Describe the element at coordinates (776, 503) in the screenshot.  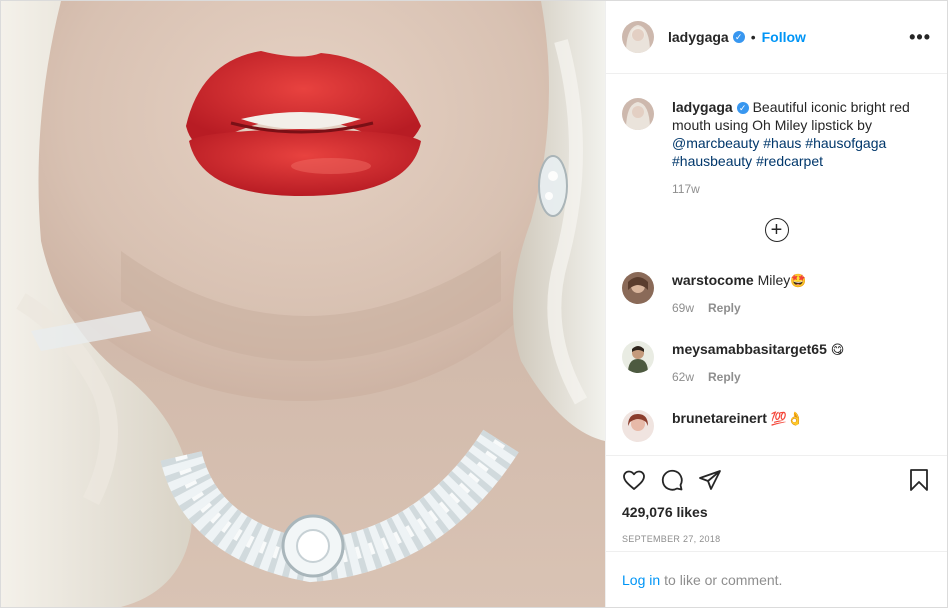
I see `action-bar: 429,076 likes September 27, 2018` at that location.